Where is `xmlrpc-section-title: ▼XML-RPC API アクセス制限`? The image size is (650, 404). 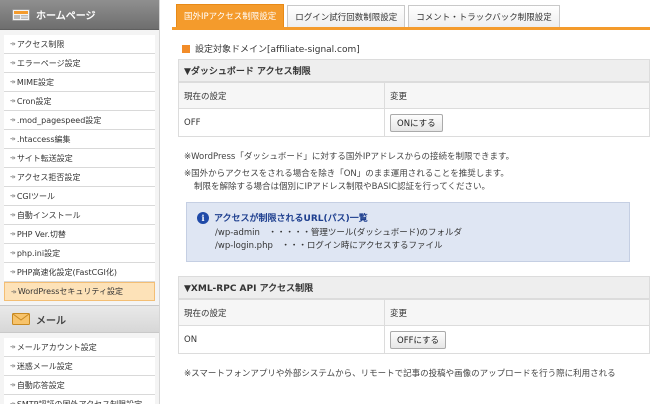 xmlrpc-section-title: ▼XML-RPC API アクセス制限 is located at coordinates (414, 287).